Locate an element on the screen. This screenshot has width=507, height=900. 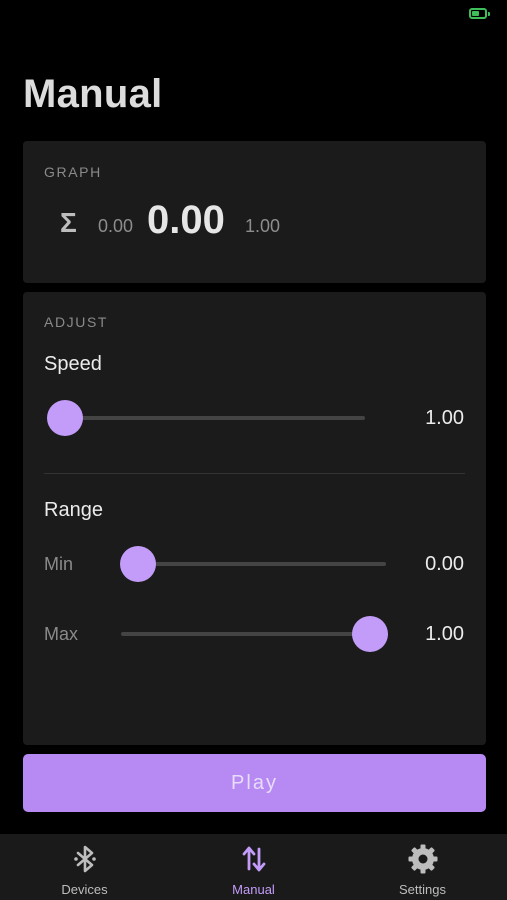
tab-settings-label: Settings is located at coordinates (422, 889).